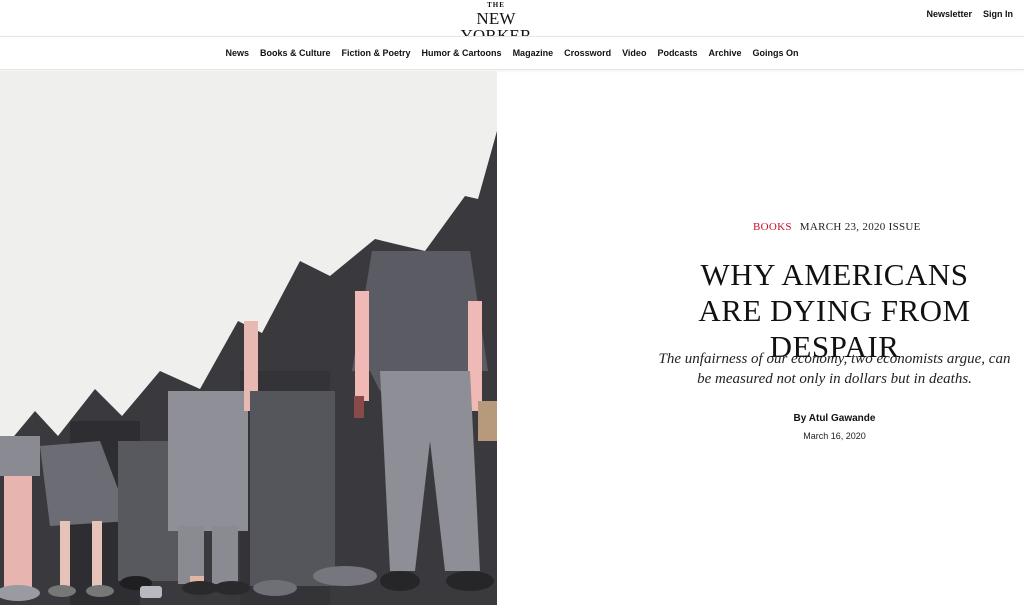 Image resolution: width=1024 pixels, height=605 pixels. I want to click on logo-the: THE, so click(496, 5).